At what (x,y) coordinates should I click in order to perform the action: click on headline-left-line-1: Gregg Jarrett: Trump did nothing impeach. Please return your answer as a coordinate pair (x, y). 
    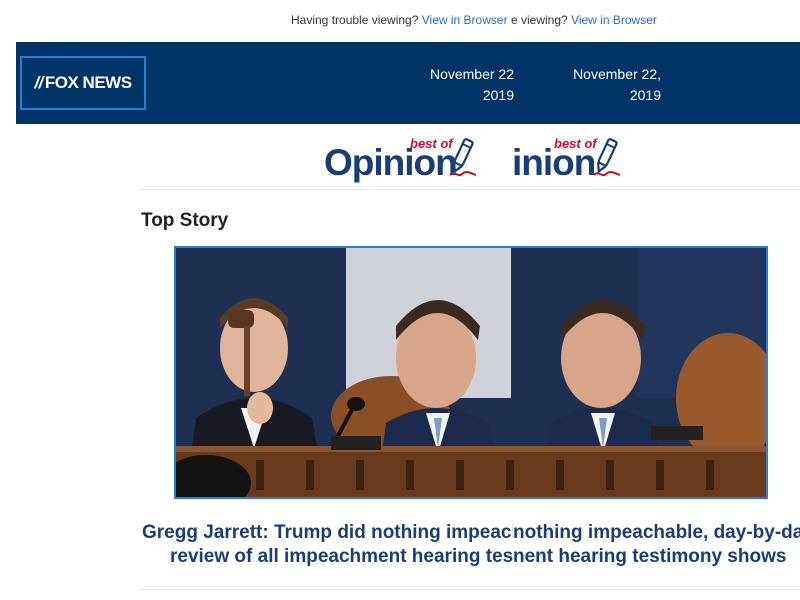
    Looking at the image, I should click on (327, 532).